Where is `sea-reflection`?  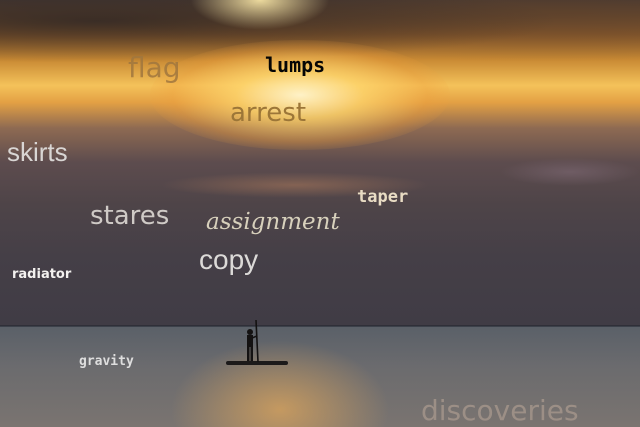
sea-reflection is located at coordinates (280, 383).